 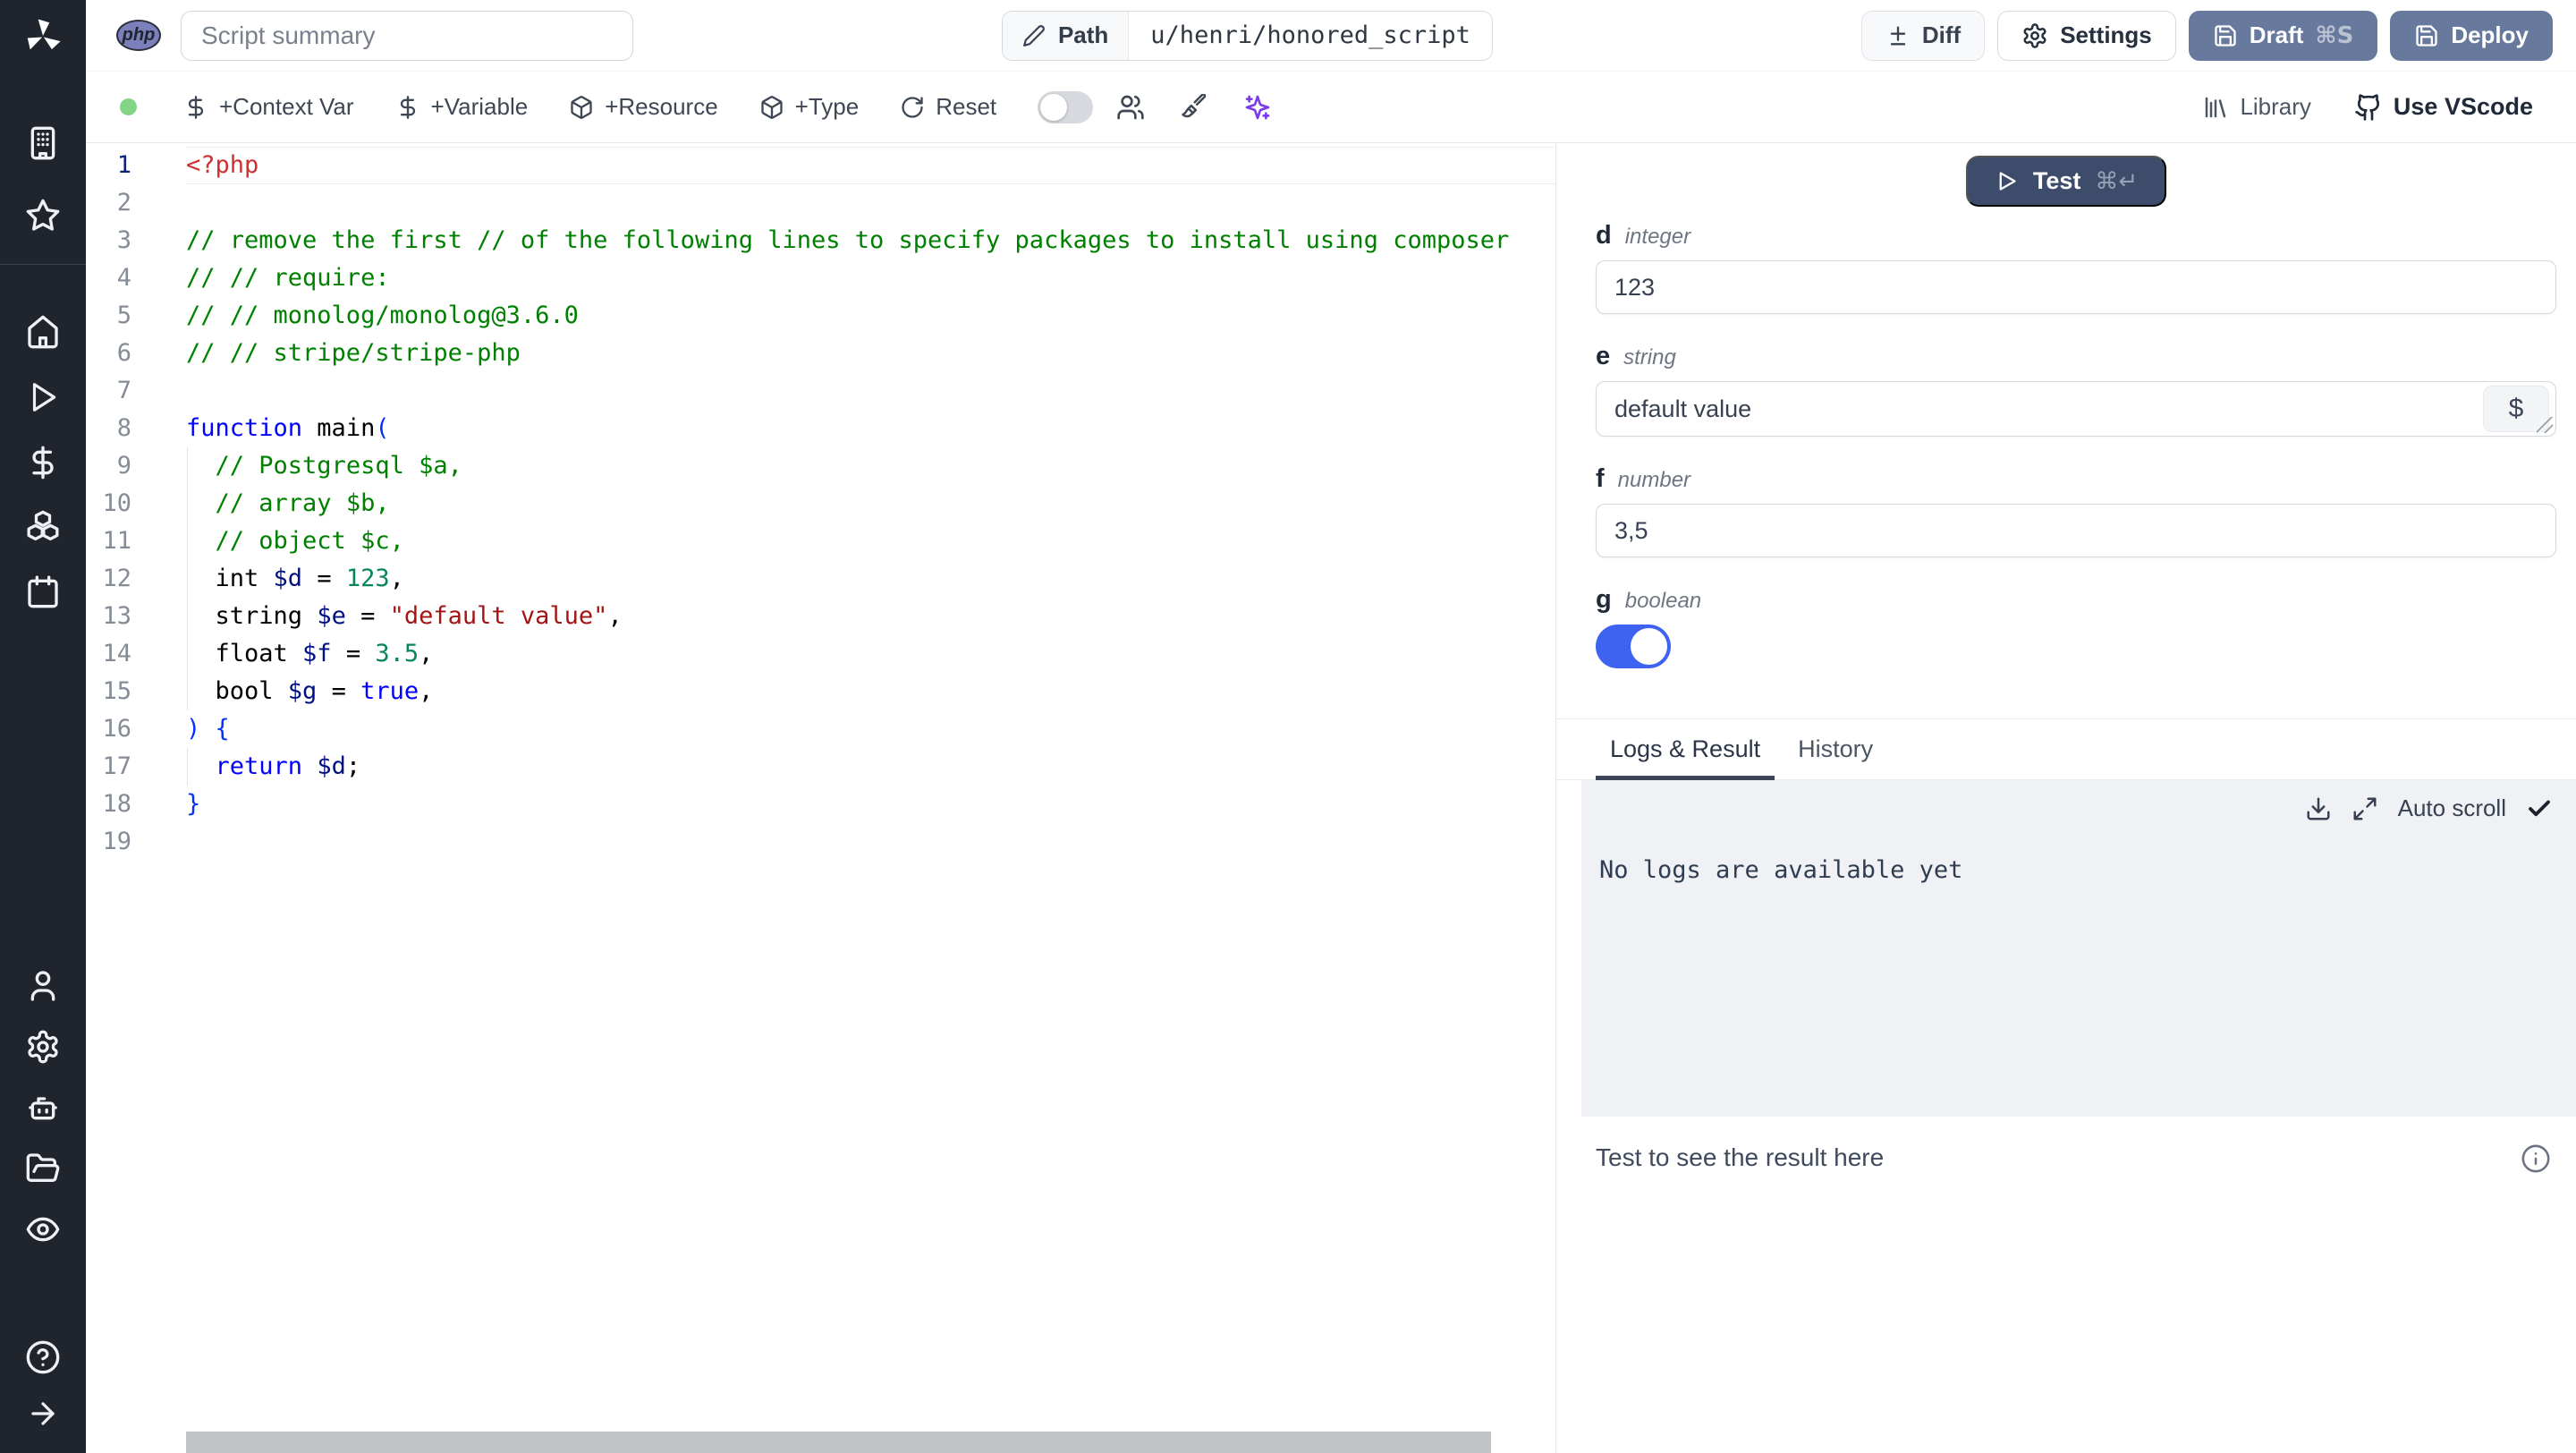 What do you see at coordinates (43, 591) in the screenshot?
I see `calendar-icon` at bounding box center [43, 591].